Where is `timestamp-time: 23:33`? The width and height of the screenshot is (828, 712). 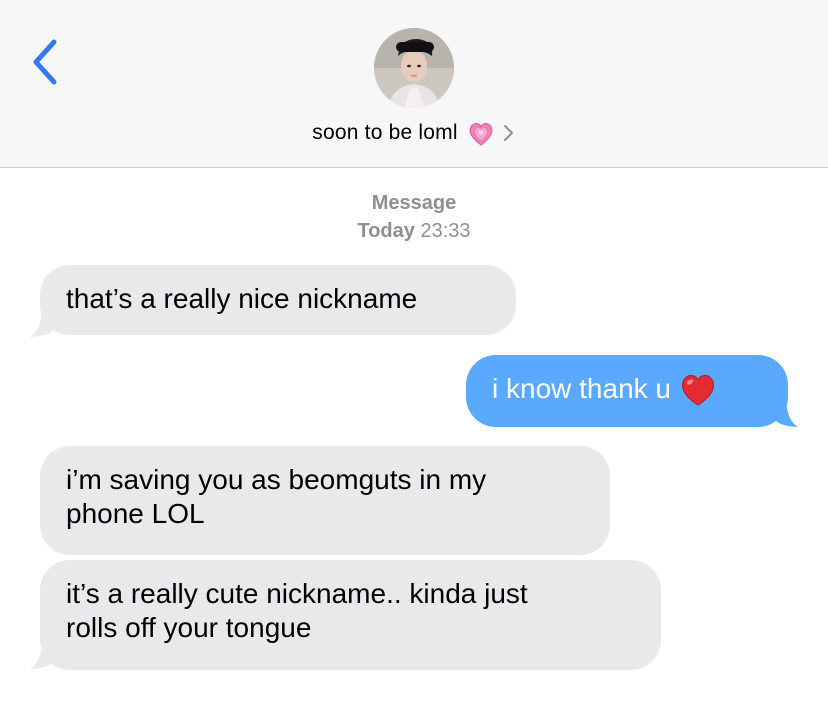 timestamp-time: 23:33 is located at coordinates (445, 231).